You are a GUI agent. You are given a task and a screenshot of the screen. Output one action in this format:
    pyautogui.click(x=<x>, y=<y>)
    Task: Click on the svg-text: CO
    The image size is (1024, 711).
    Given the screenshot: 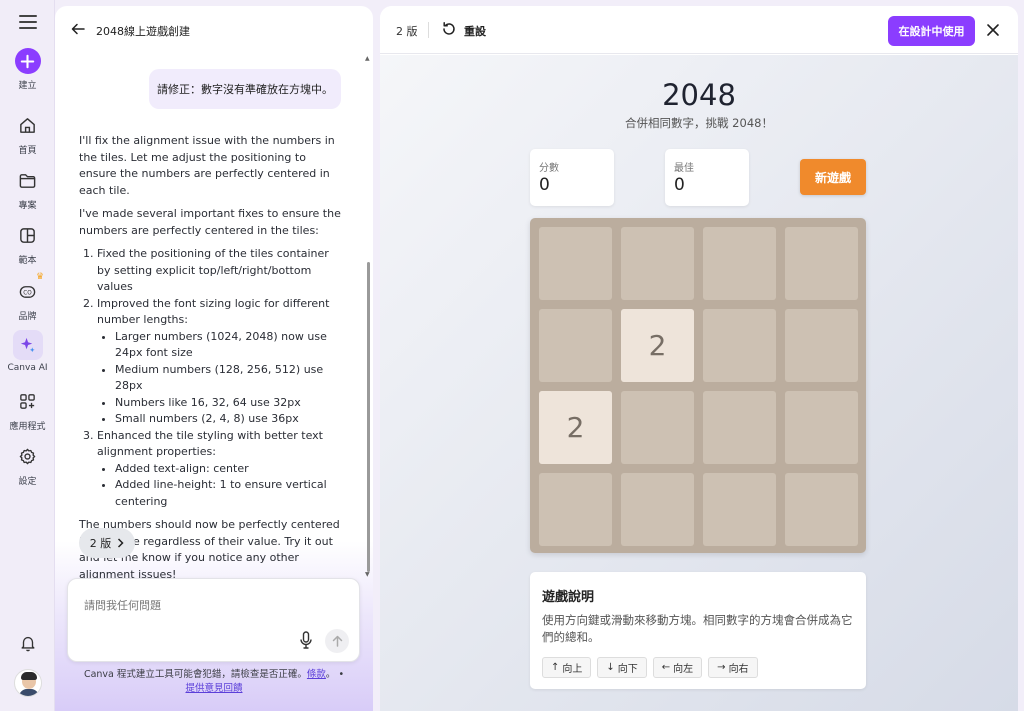 What is the action you would take?
    pyautogui.click(x=27, y=293)
    